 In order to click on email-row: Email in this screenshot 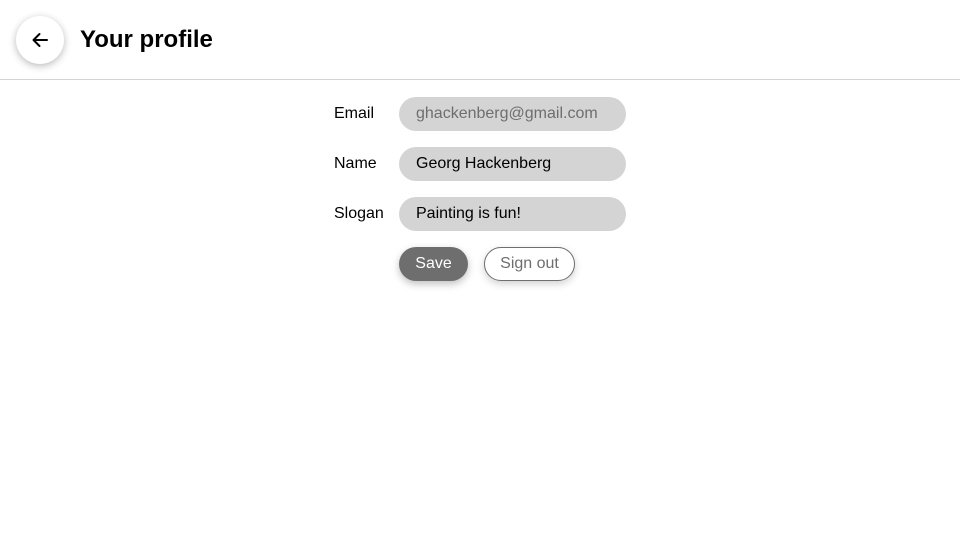, I will do `click(484, 114)`.